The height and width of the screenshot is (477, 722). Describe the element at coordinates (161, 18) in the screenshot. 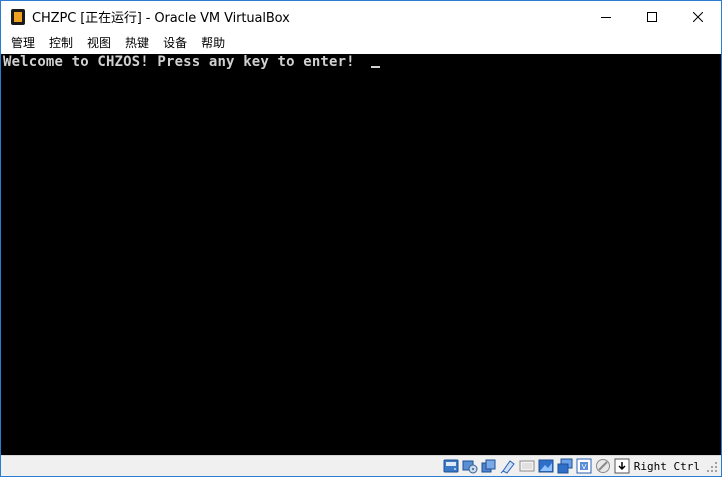

I see `window-title: CHZPC [正在运行] - Oracle VM VirtualBox` at that location.